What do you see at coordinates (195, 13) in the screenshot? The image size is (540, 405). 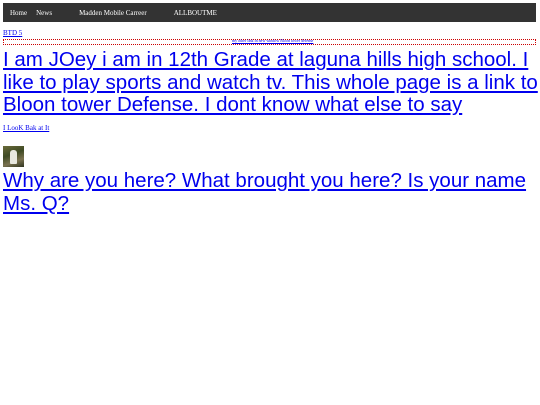 I see `nav-allboutme-link: ALLBOUTME` at bounding box center [195, 13].